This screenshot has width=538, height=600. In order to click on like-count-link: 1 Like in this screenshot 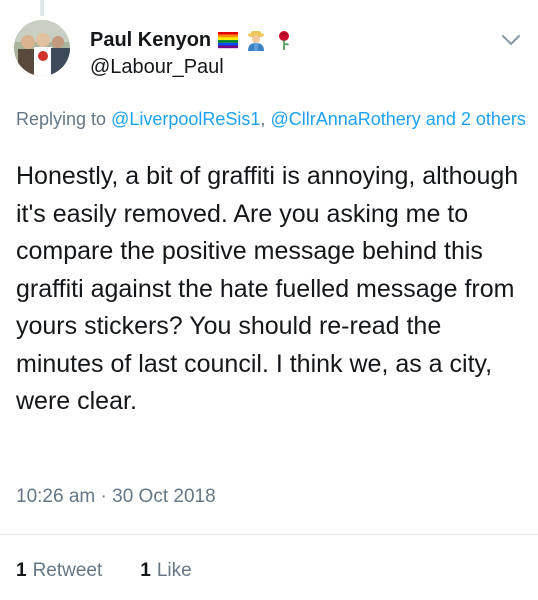, I will do `click(165, 571)`.